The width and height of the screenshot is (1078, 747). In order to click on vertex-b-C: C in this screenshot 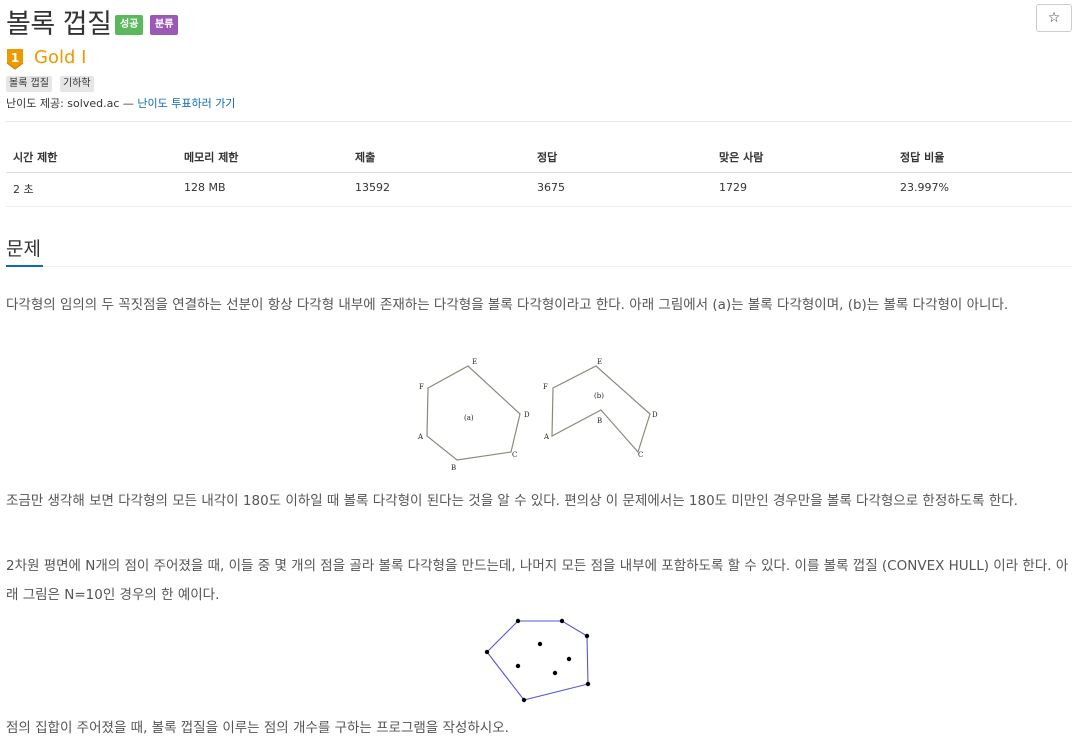, I will do `click(640, 455)`.